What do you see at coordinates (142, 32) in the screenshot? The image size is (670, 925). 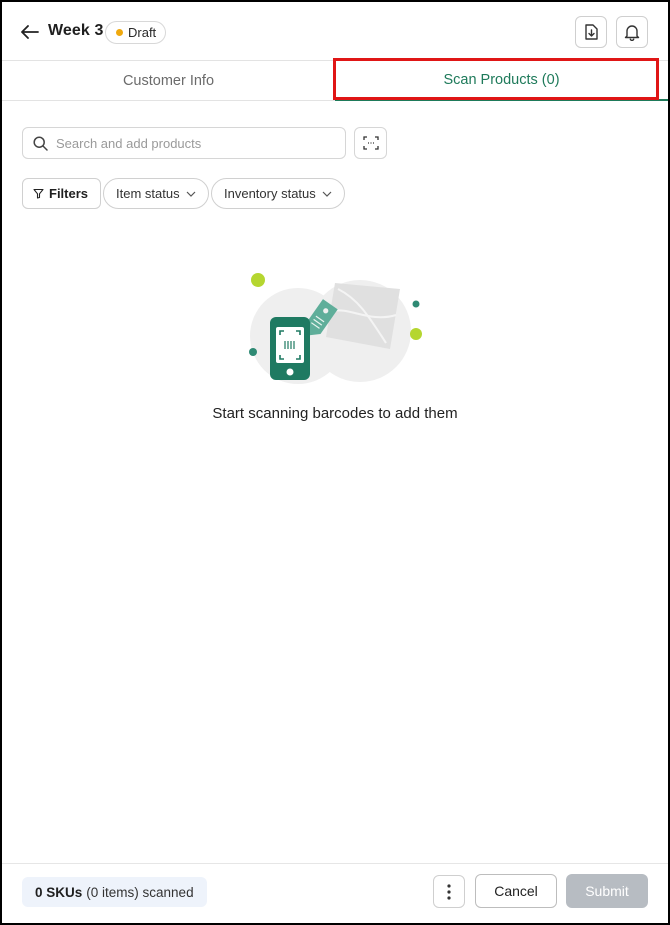 I see `status-label: Draft` at bounding box center [142, 32].